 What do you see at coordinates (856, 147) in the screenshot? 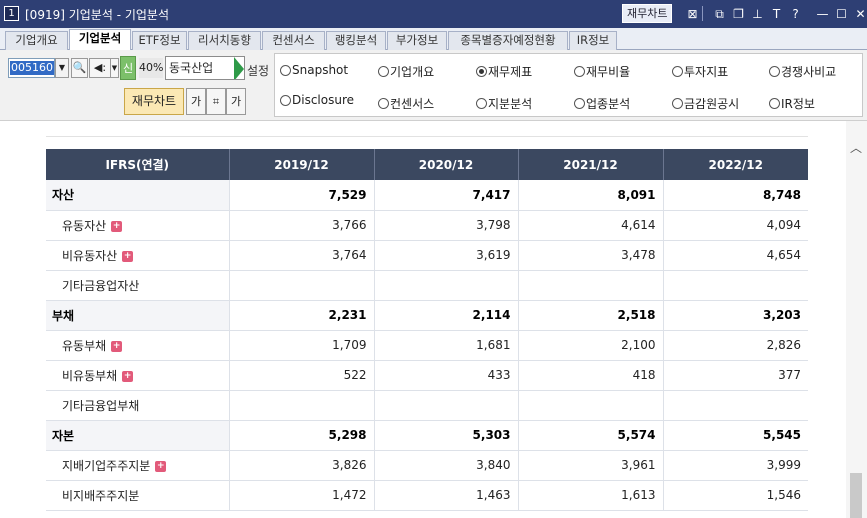
I see `scroll-up-icon: ︿` at bounding box center [856, 147].